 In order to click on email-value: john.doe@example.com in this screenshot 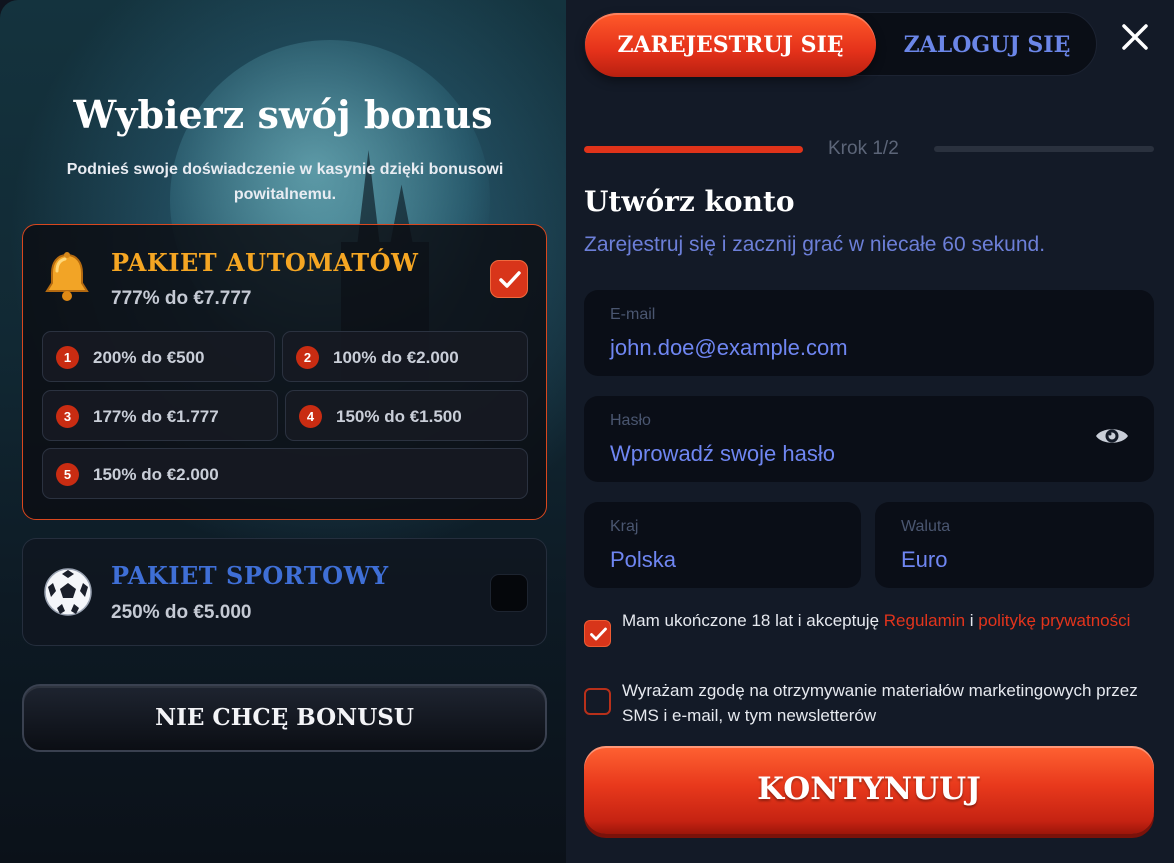, I will do `click(729, 347)`.